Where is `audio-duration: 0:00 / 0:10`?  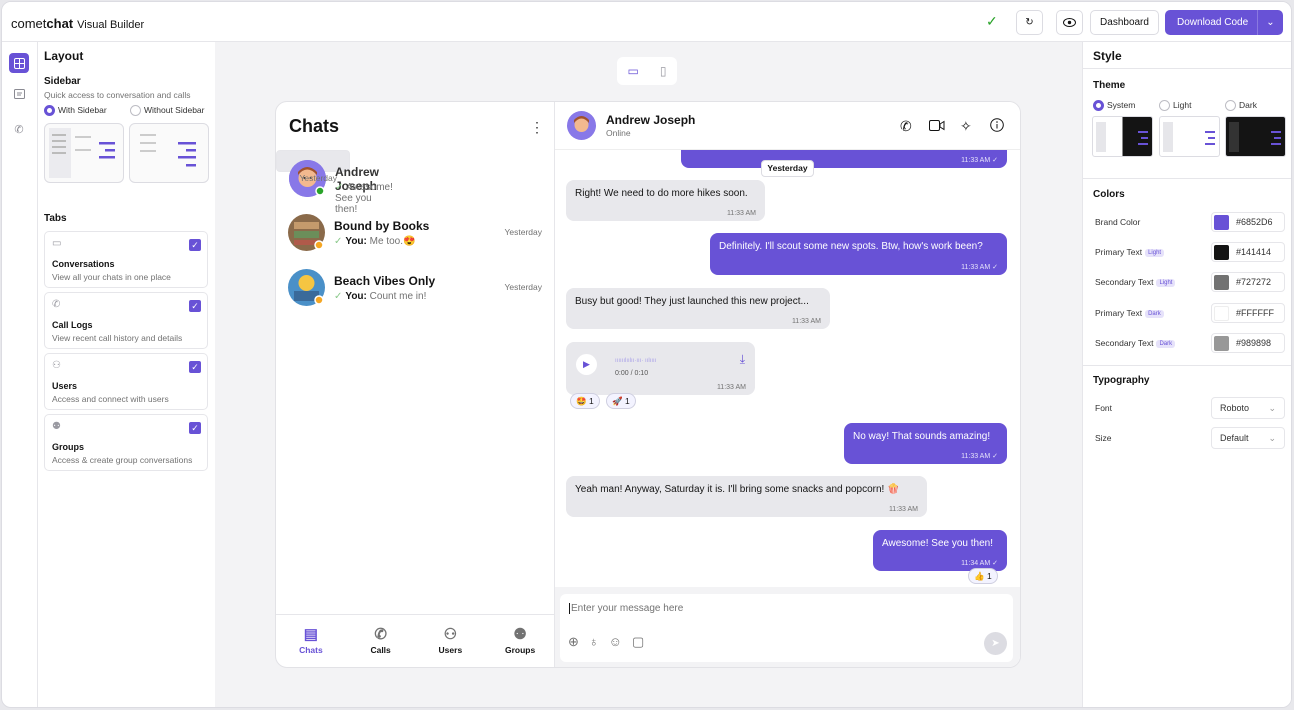
audio-duration: 0:00 / 0:10 is located at coordinates (632, 373).